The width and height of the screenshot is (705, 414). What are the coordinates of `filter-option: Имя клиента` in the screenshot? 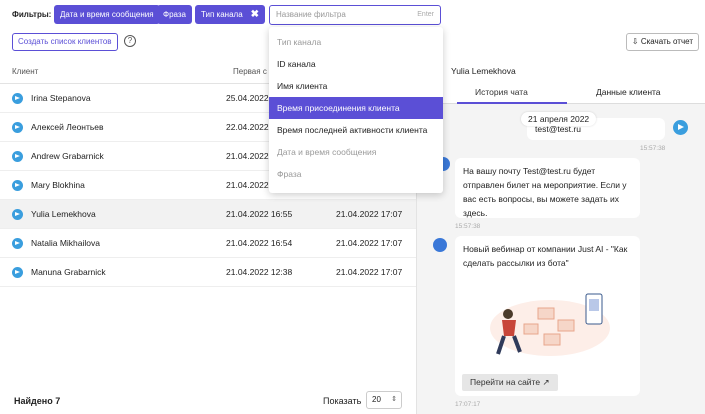 It's located at (356, 86).